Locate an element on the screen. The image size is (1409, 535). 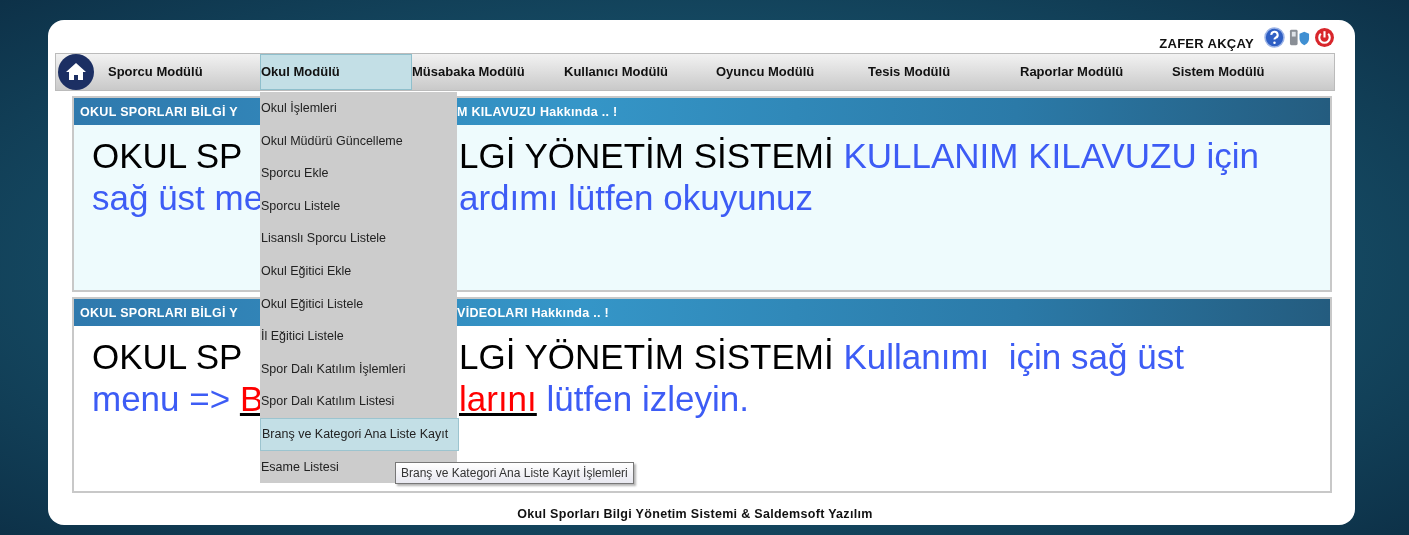
menu-tab: Raporlar Modülü is located at coordinates (1096, 72).